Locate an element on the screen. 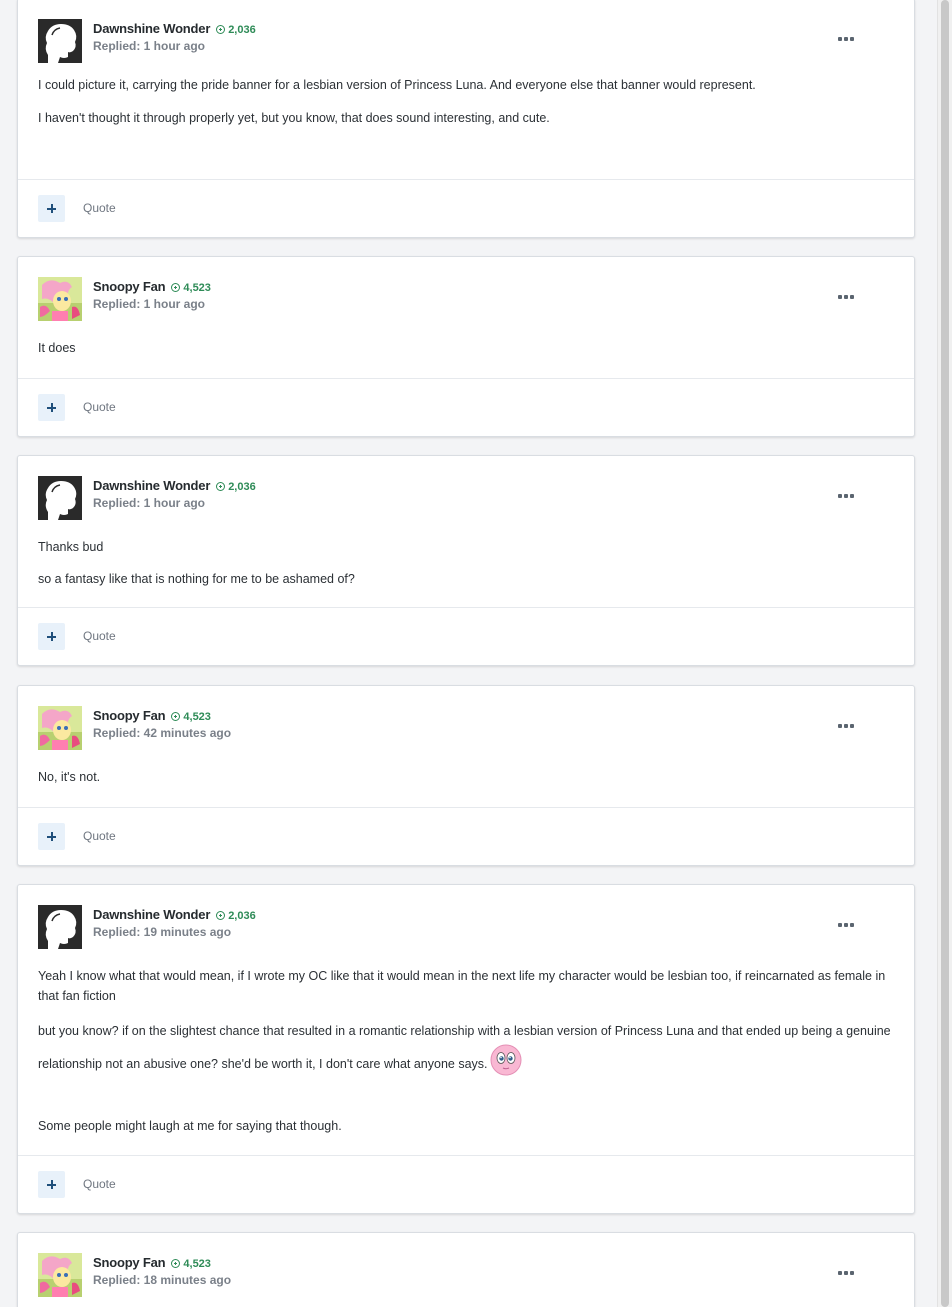 This screenshot has height=1307, width=952. vertical-scrollbar is located at coordinates (944, 653).